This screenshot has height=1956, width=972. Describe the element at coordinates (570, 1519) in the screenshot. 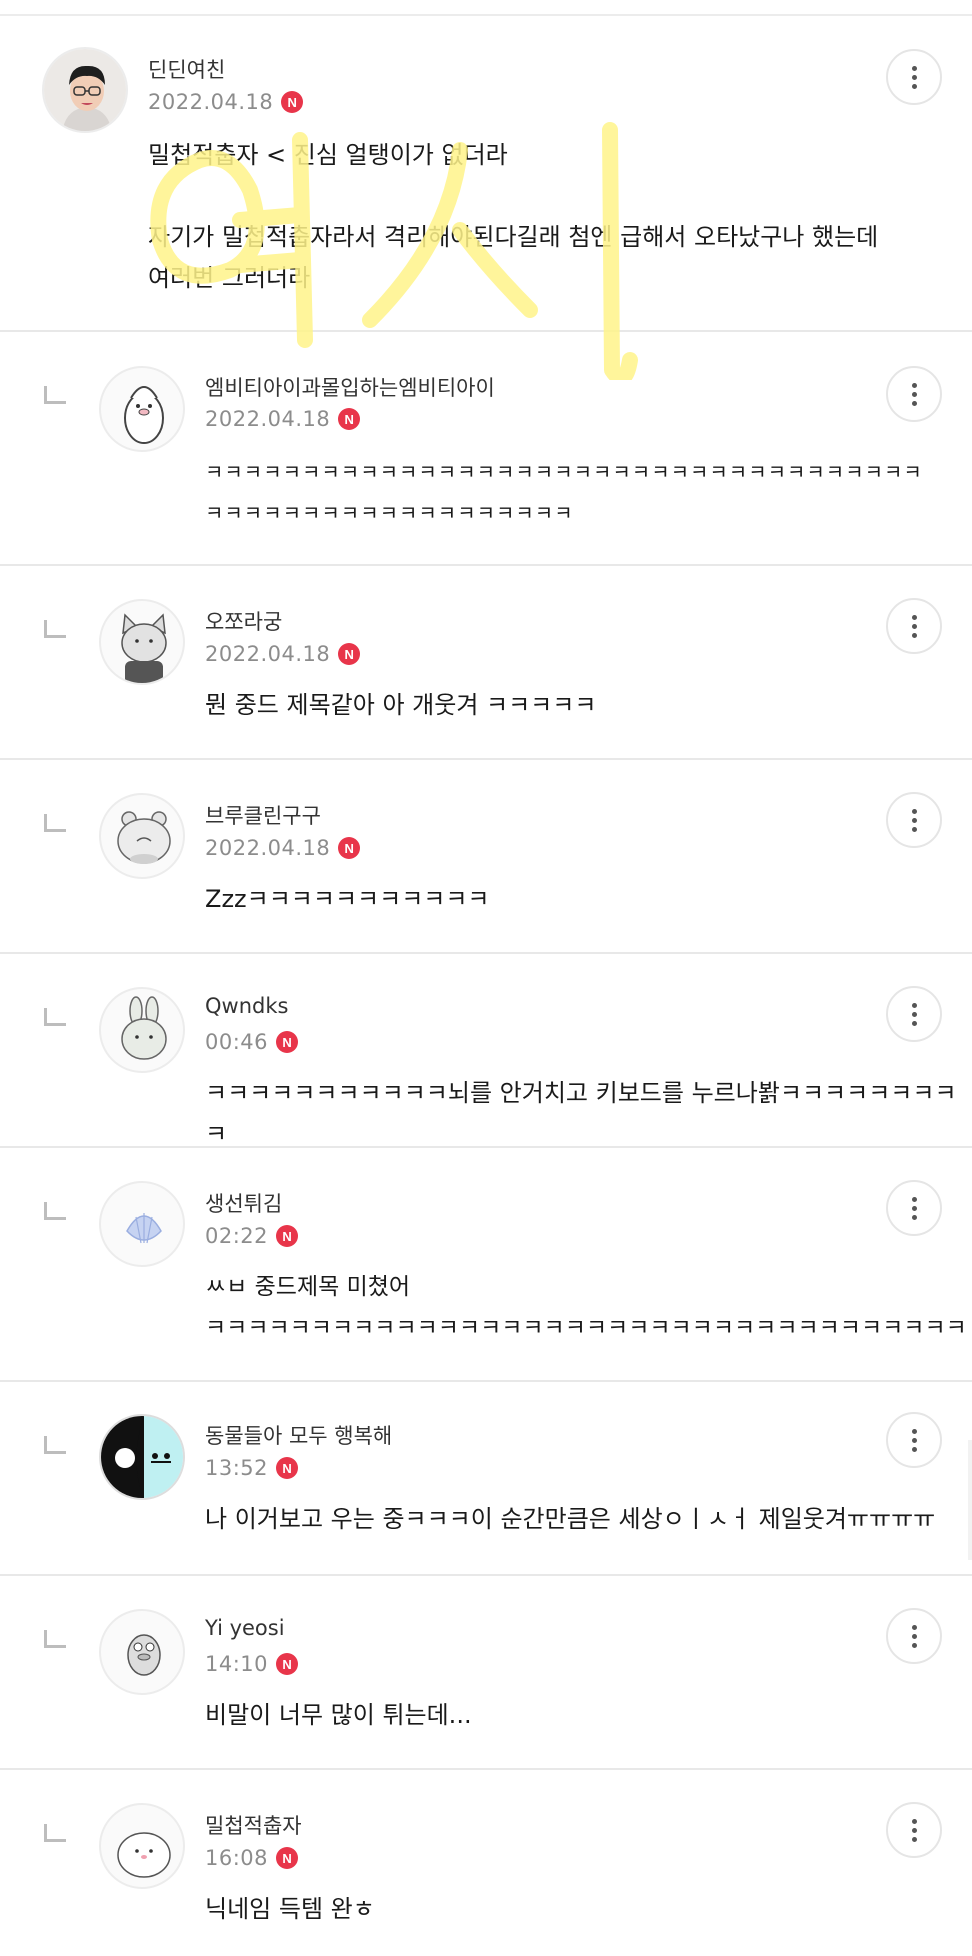

I see `comment-text: 나 이거보고 우는 중ㅋㅋㅋ이 순간만큼은 세상ㅇㅣㅅㅓ 제일웃겨ㅠㅠㅠㅠ` at that location.